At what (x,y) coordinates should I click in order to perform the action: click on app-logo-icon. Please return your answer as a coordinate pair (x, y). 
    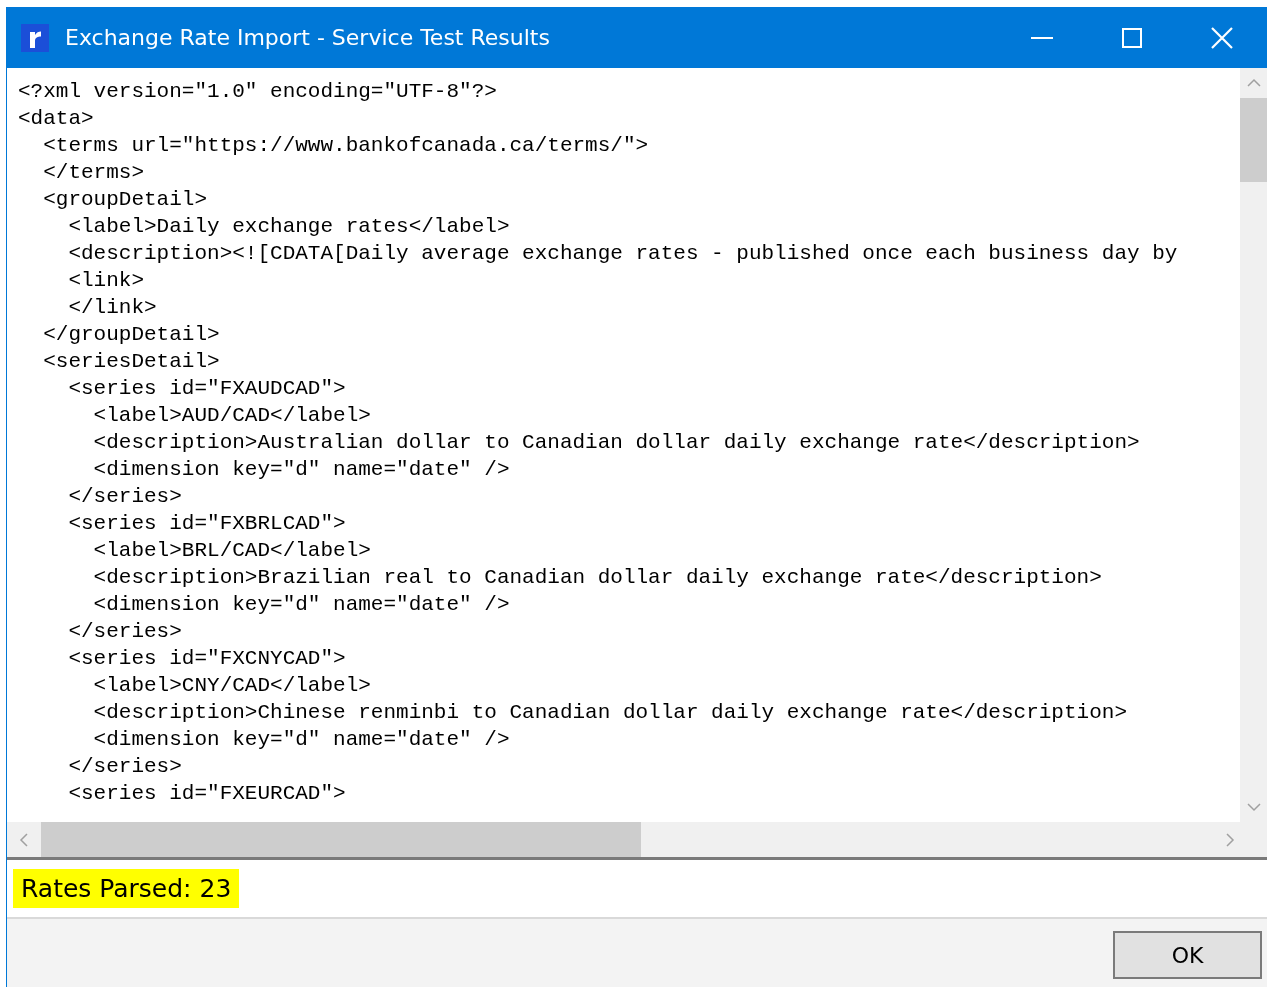
    Looking at the image, I should click on (35, 37).